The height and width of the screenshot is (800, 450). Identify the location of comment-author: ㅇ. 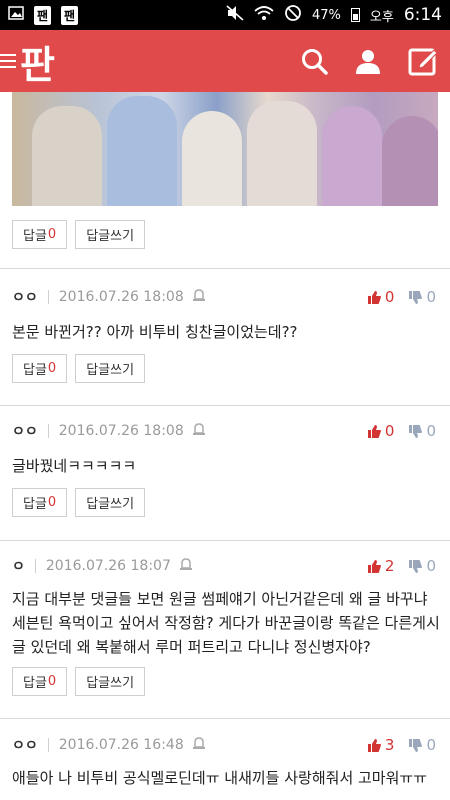
(18, 566).